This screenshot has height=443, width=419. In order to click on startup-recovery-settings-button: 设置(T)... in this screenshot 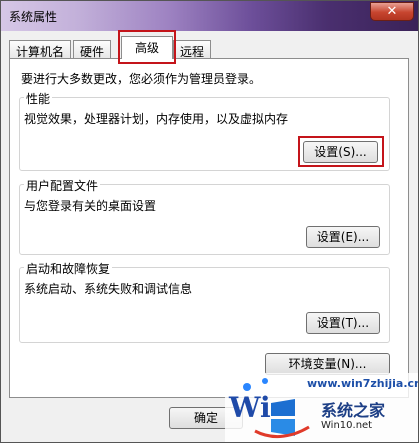, I will do `click(343, 323)`.